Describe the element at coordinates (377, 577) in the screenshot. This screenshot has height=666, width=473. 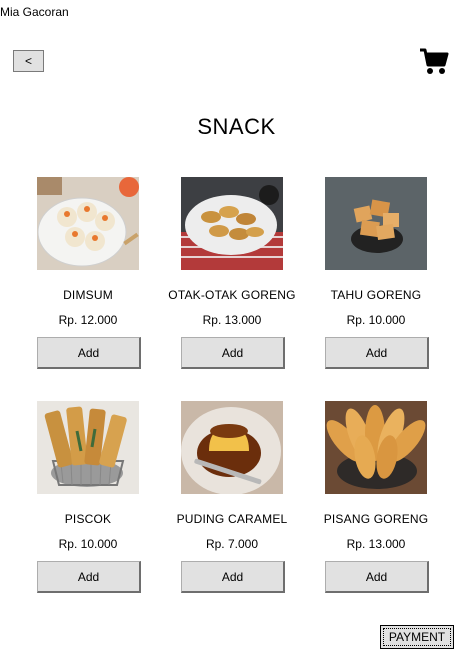
I see `add-pisang-goreng-button: Add` at that location.